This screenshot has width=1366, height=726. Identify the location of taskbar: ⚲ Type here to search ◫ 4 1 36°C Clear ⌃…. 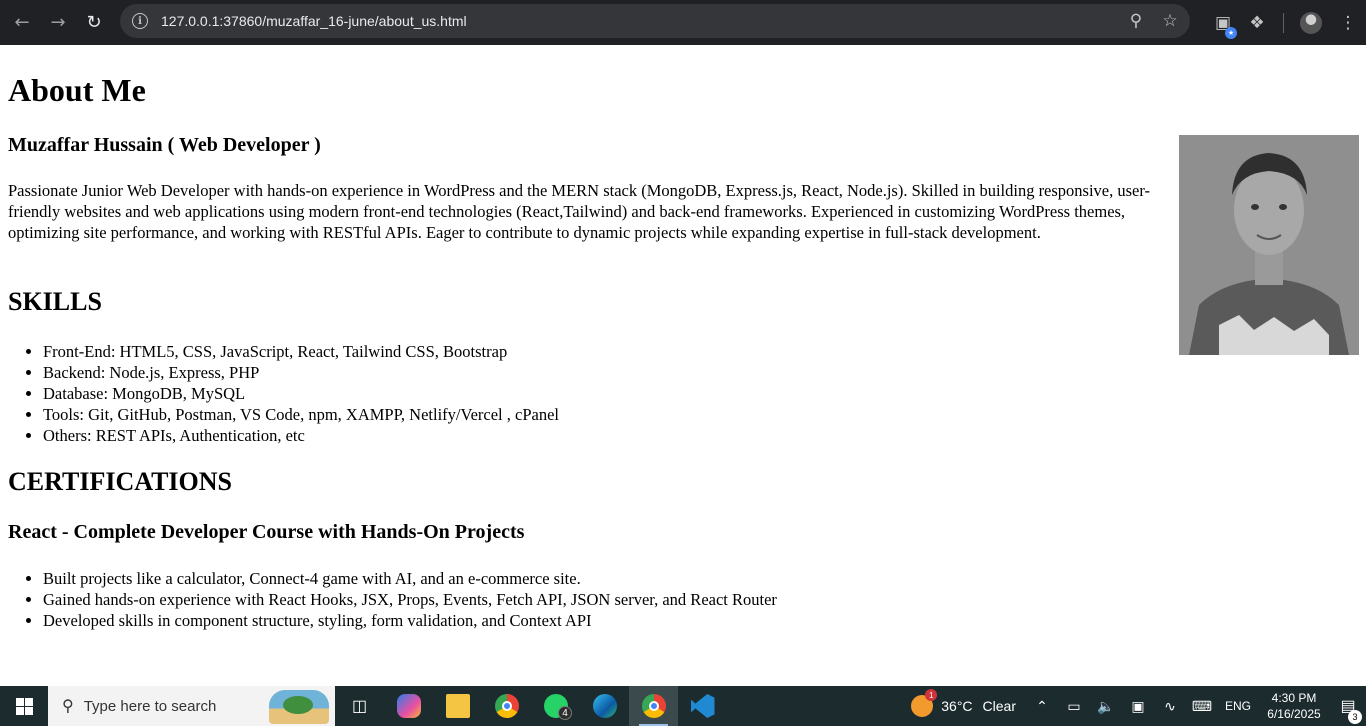
(683, 706).